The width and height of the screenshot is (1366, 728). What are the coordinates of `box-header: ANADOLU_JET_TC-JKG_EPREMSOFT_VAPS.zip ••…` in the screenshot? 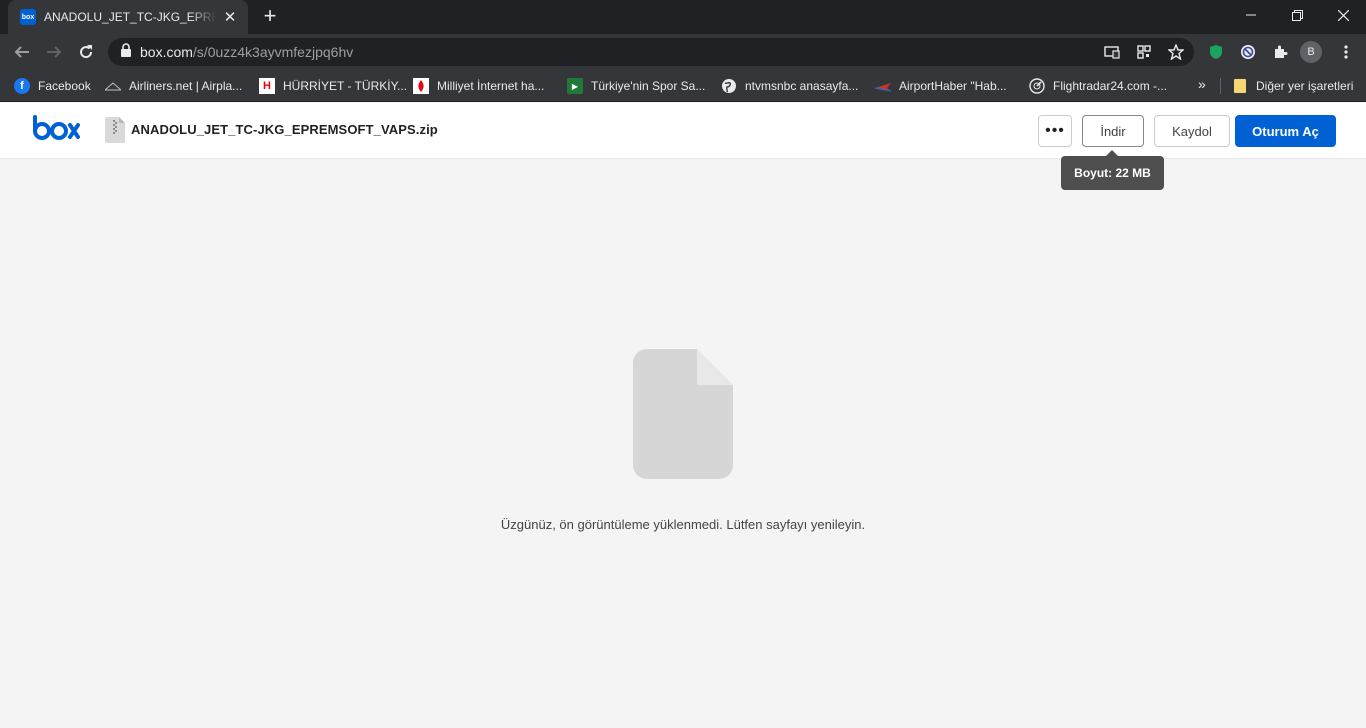 It's located at (683, 131).